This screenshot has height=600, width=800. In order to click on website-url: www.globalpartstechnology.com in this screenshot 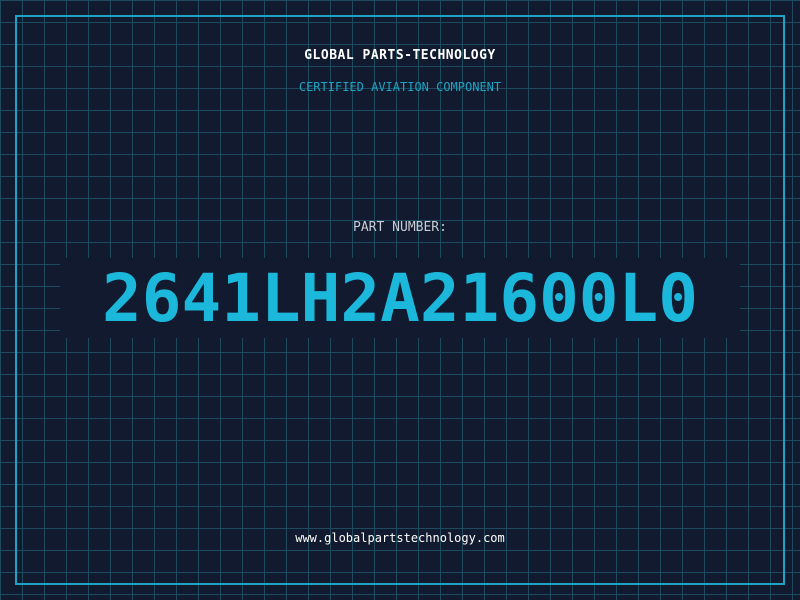, I will do `click(400, 538)`.